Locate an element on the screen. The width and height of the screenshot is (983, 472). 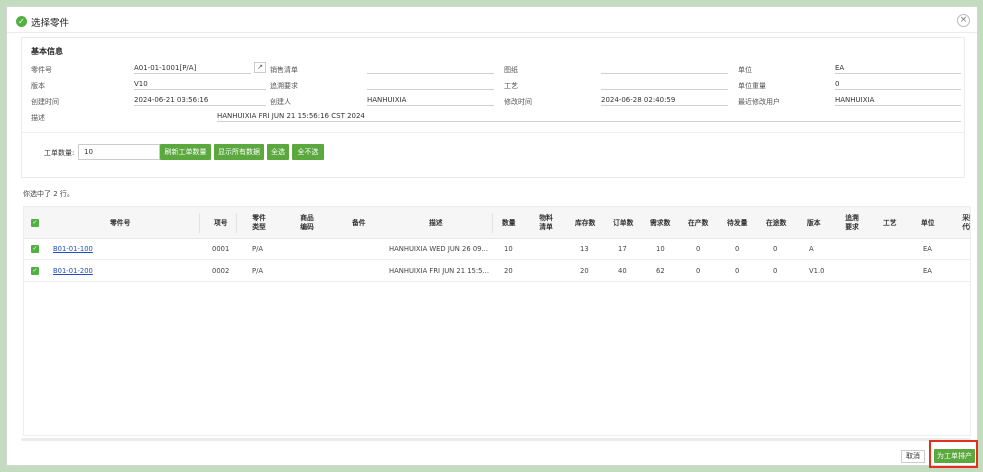
header-version: 版本 is located at coordinates (814, 223).